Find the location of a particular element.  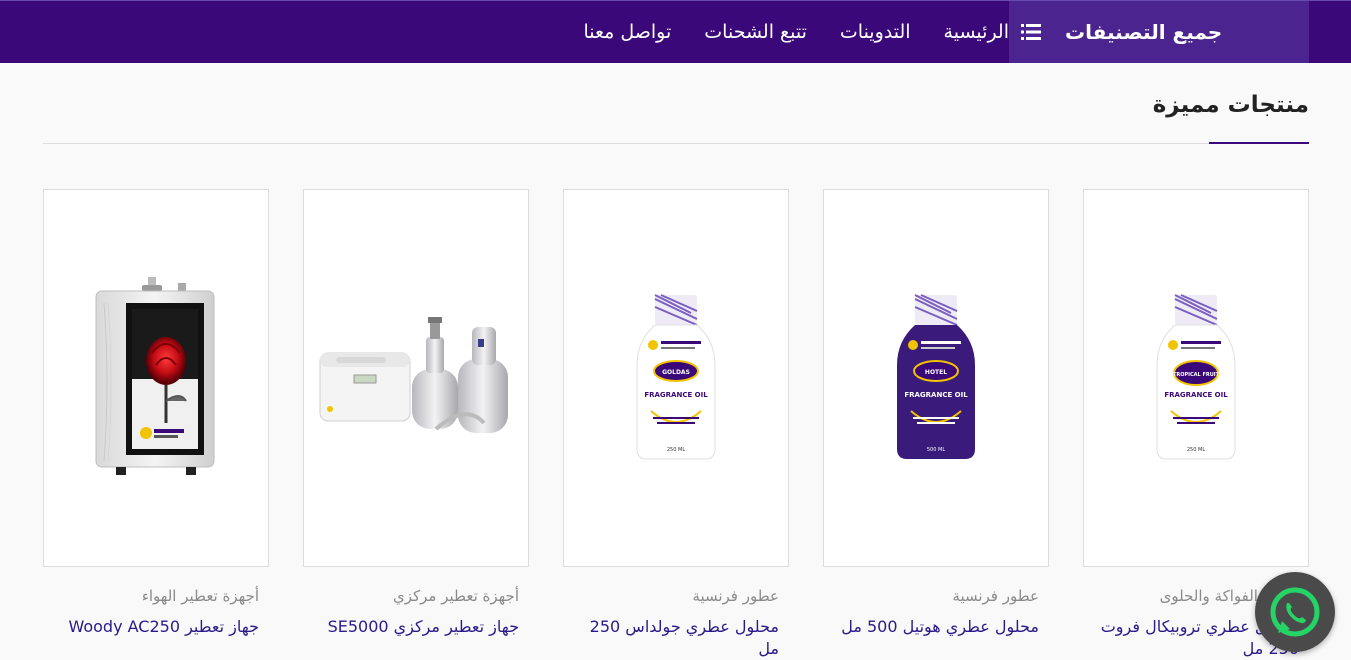

goldas-bottle-image: GOLDAS FRAGRANCE OIL 250 ML is located at coordinates (676, 377).